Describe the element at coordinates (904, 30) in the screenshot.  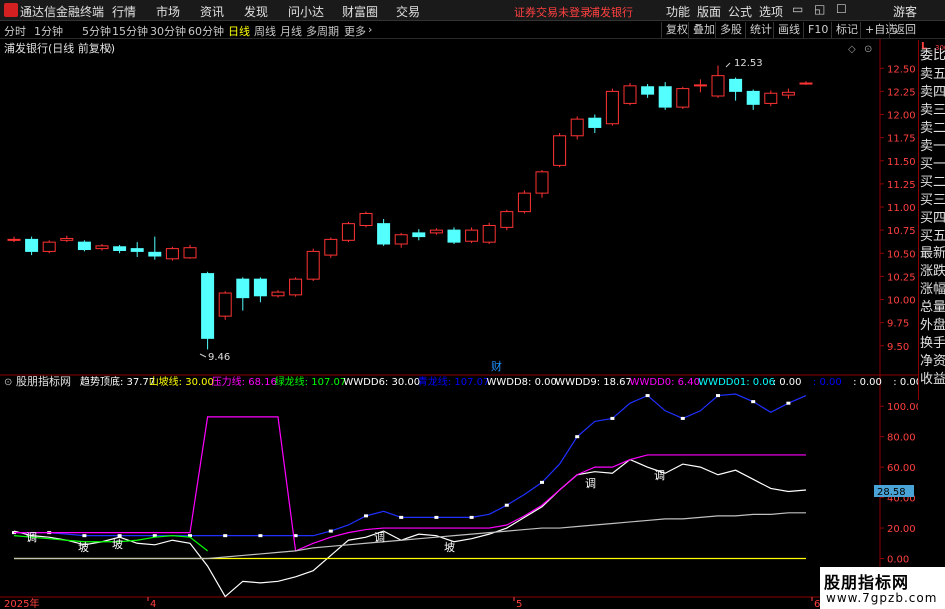
I see `tool-back: 返回` at that location.